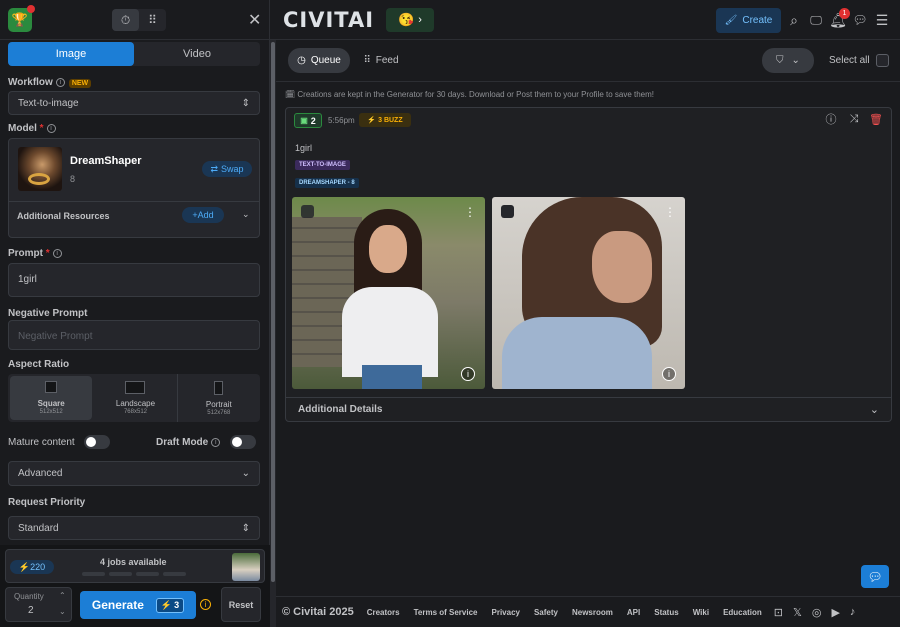 The width and height of the screenshot is (900, 627). What do you see at coordinates (134, 473) in the screenshot?
I see `advanced-accordion: Advanced ⌄` at bounding box center [134, 473].